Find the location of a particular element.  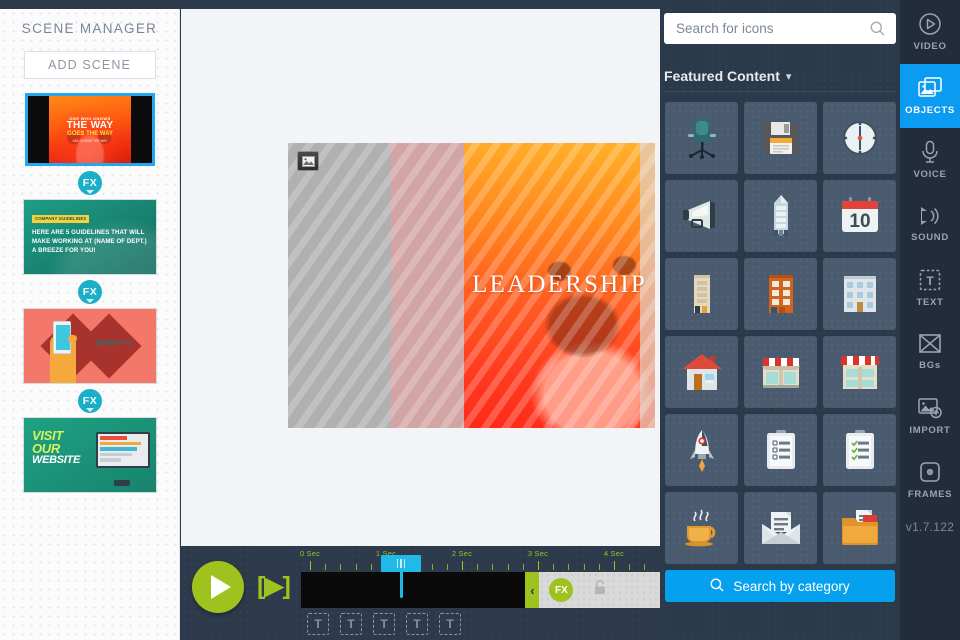

rail-item-text: T TEXT is located at coordinates (930, 288).